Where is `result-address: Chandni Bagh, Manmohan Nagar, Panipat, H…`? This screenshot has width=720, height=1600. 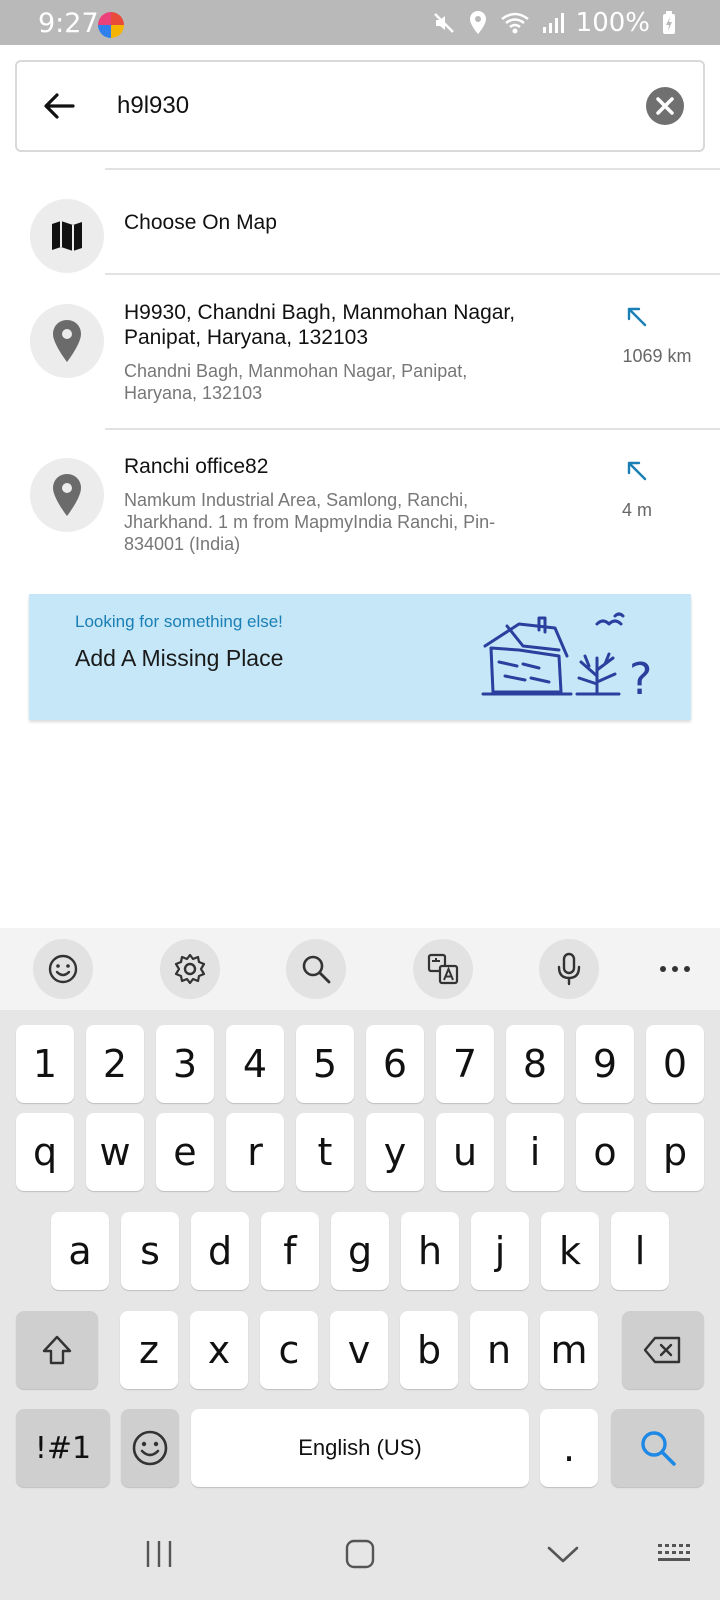 result-address: Chandni Bagh, Manmohan Nagar, Panipat, H… is located at coordinates (296, 382).